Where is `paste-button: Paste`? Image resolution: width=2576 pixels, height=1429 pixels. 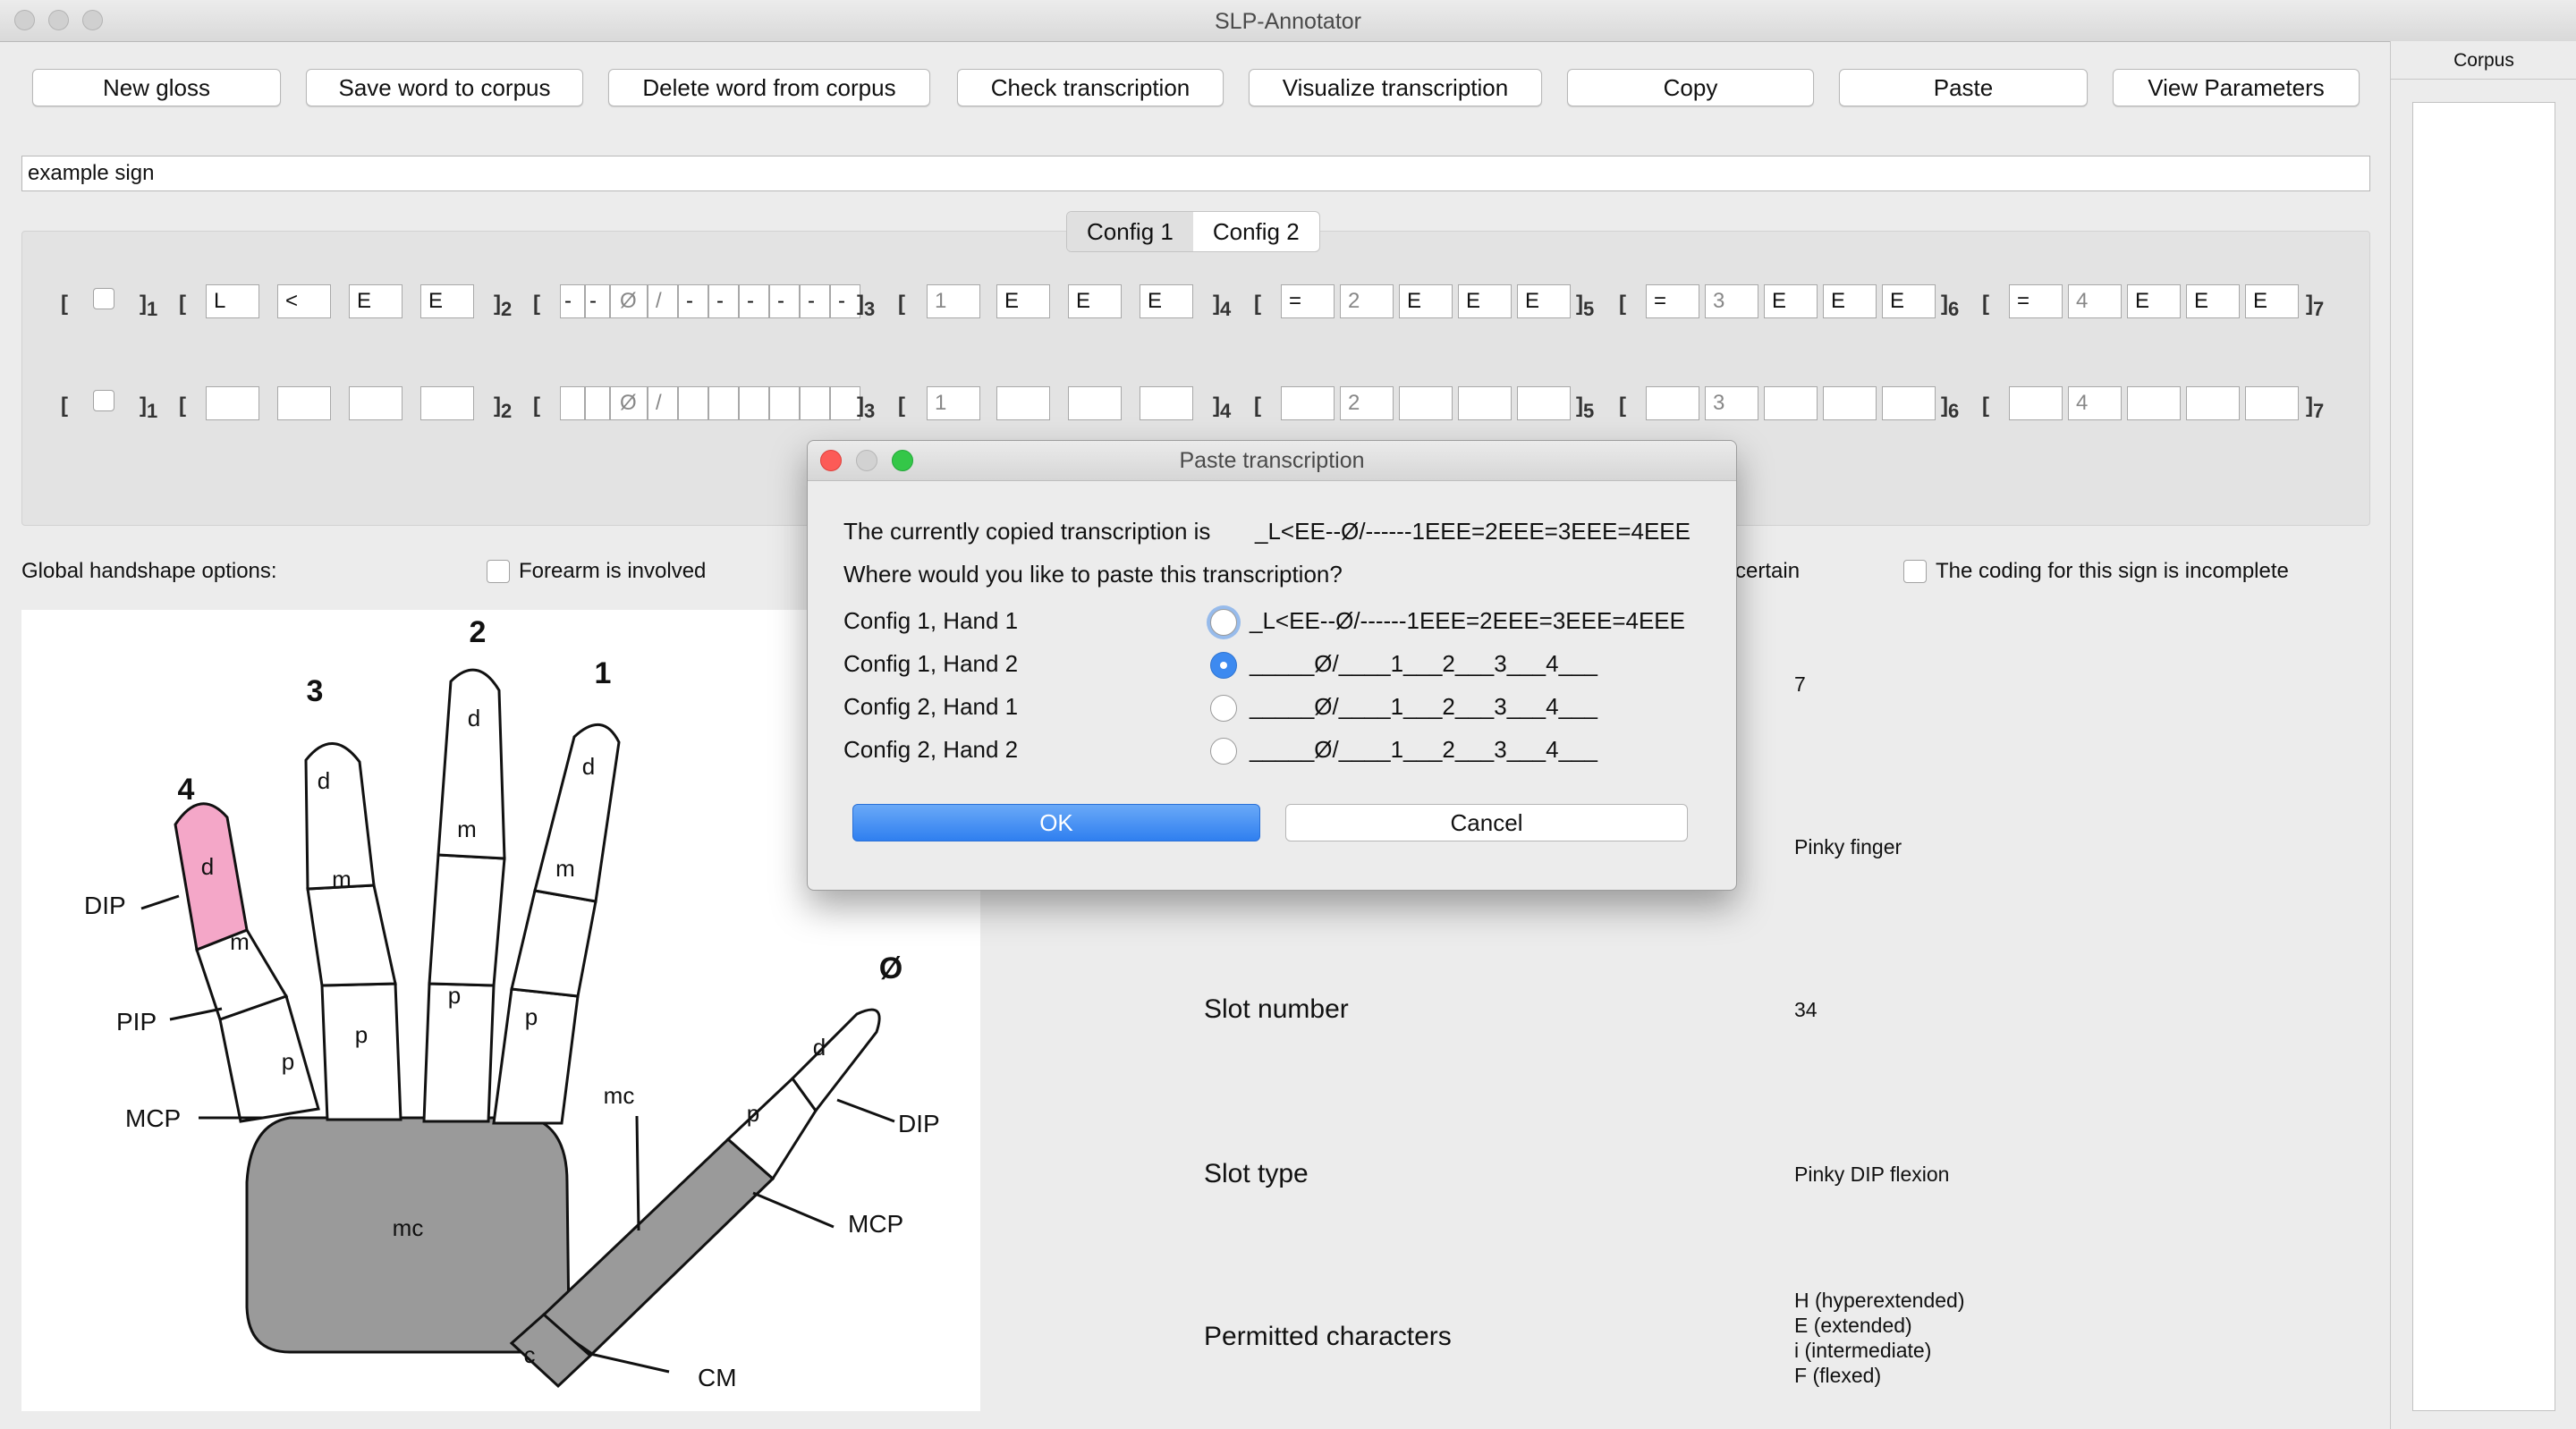
paste-button: Paste is located at coordinates (1963, 87).